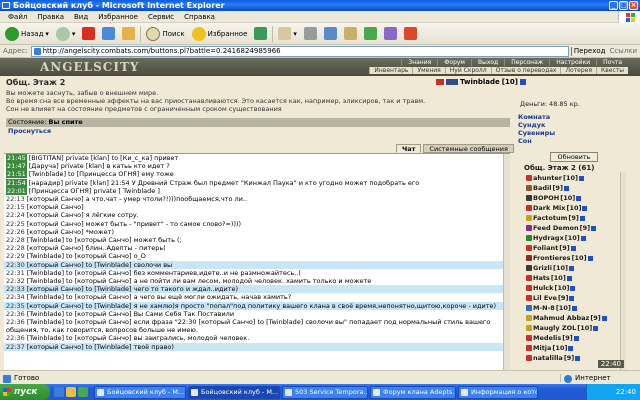 The image size is (640, 400). What do you see at coordinates (506, 262) in the screenshot?
I see `chat-scrollbar` at bounding box center [506, 262].